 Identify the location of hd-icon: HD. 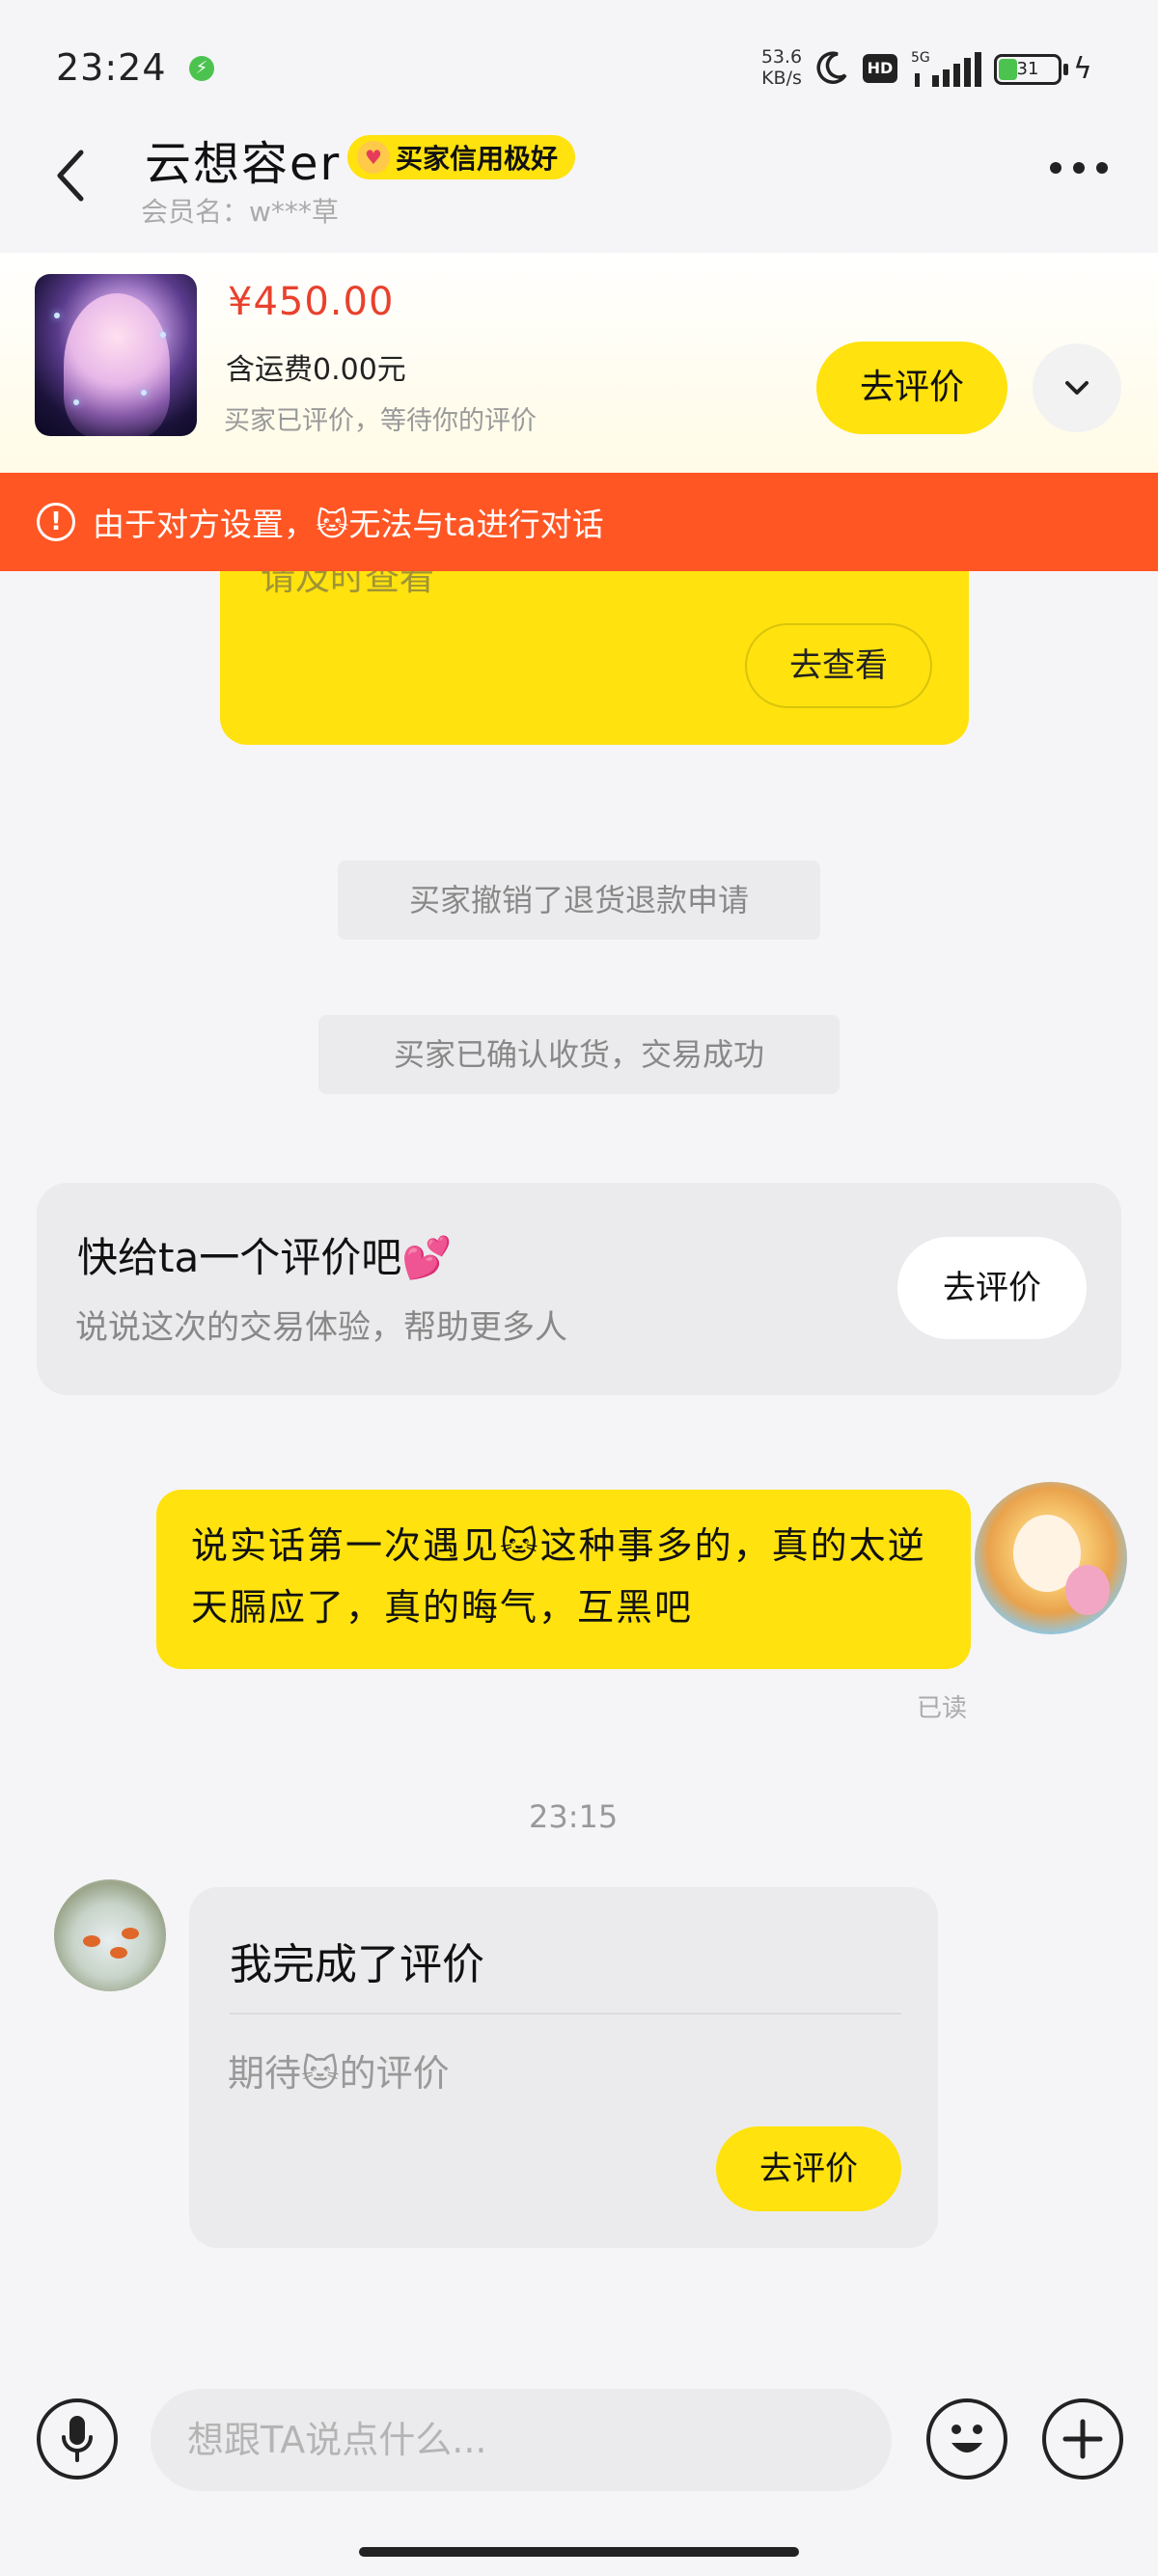
(880, 68).